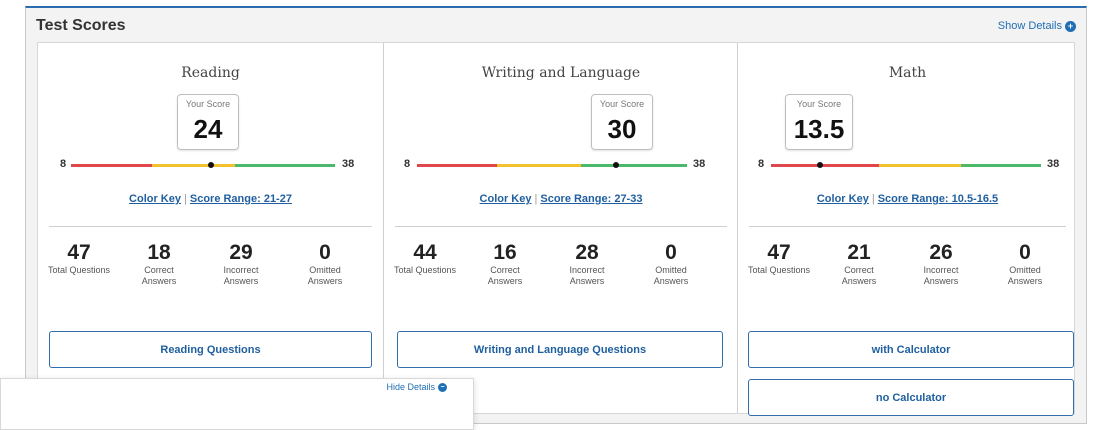 This screenshot has width=1094, height=430. I want to click on stat-correct-answers: 18 Correct Answers, so click(159, 264).